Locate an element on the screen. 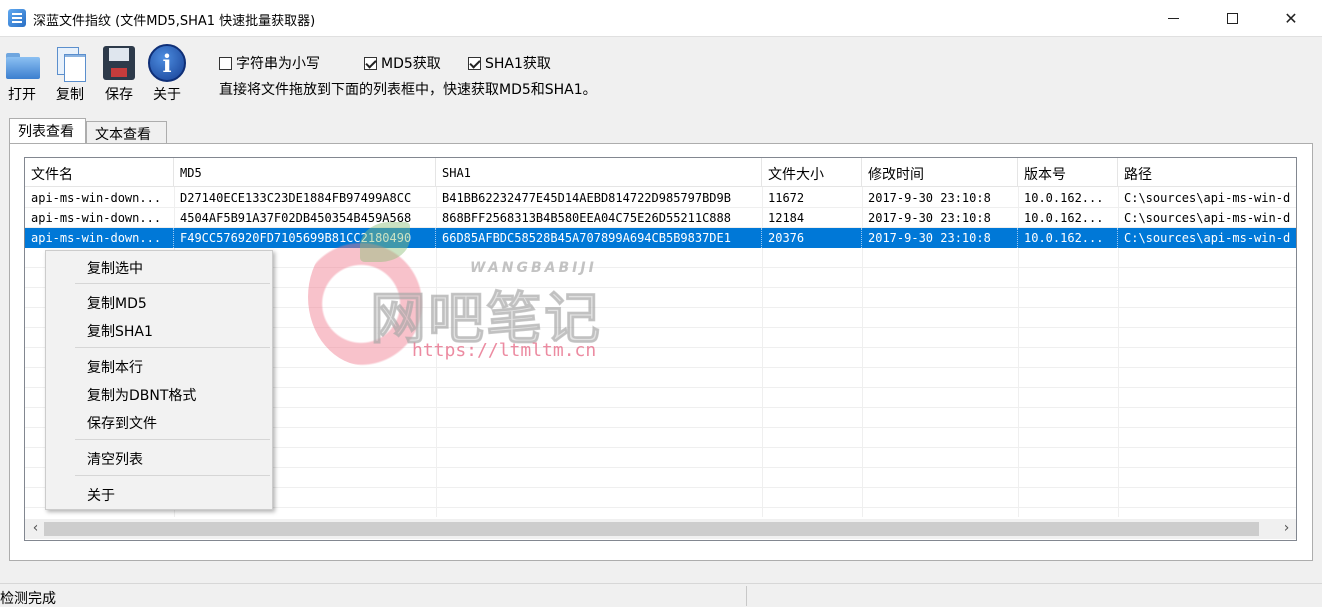  window-title: 深蓝文件指纹 (文件MD5,SHA1 快速批量获取器) is located at coordinates (174, 21).